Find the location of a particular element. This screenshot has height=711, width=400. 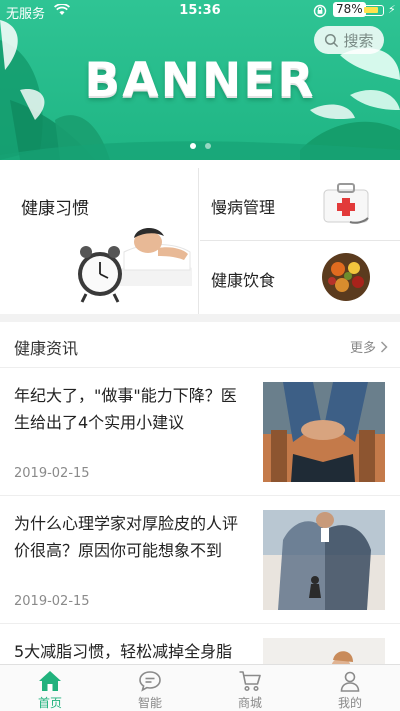

status-bar: 无服务 15:36 78% ⚡ is located at coordinates (200, 11).